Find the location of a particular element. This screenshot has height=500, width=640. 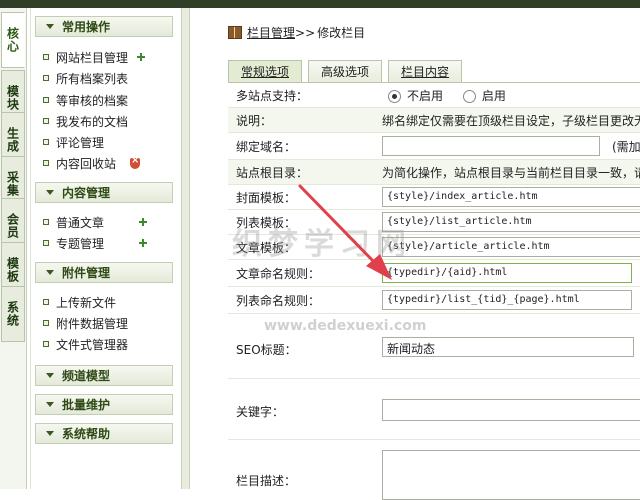

menu-section-attachment: 附件管理 is located at coordinates (104, 272).